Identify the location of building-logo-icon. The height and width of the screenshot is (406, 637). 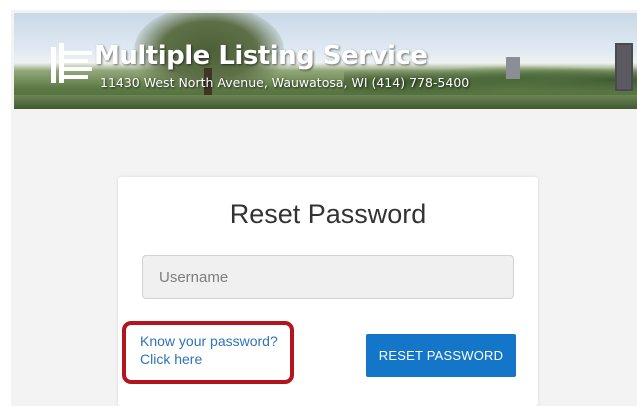
(71, 63).